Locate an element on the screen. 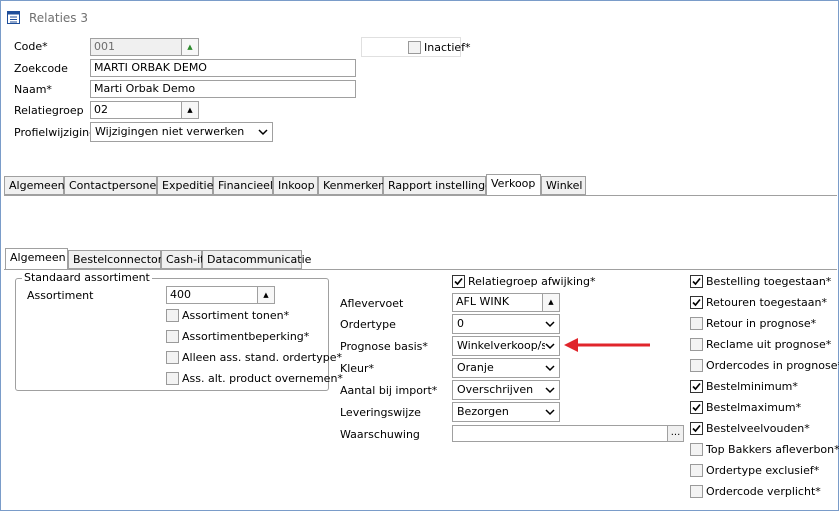 Image resolution: width=839 pixels, height=511 pixels. standaard-assortiment-legend: Standaard assortiment is located at coordinates (87, 277).